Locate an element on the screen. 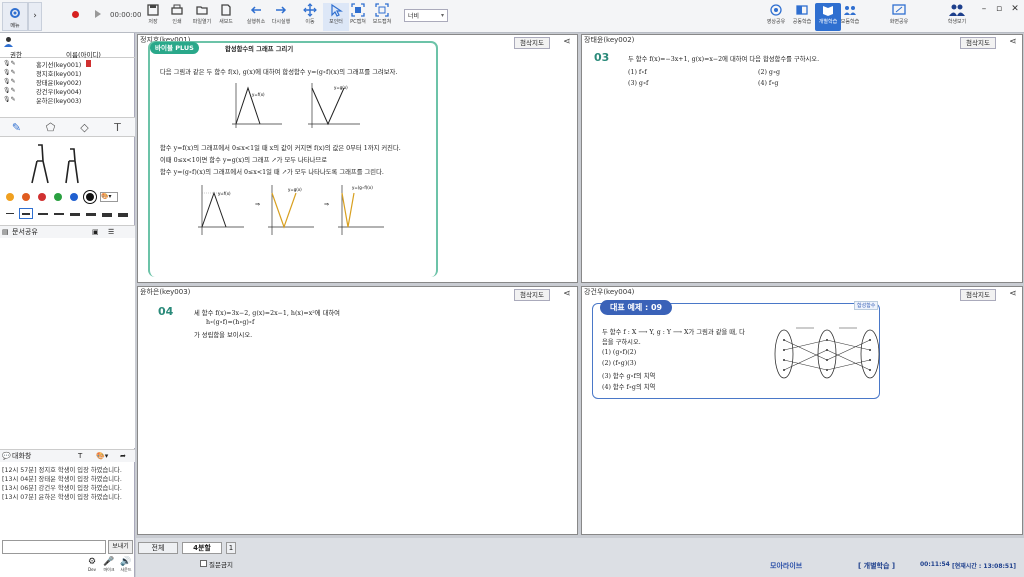  close-button: ✕ is located at coordinates (1015, 9).